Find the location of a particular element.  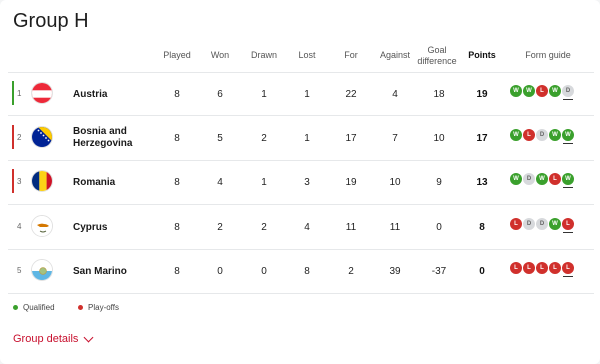

header-goal-difference: Goal difference is located at coordinates (437, 56).